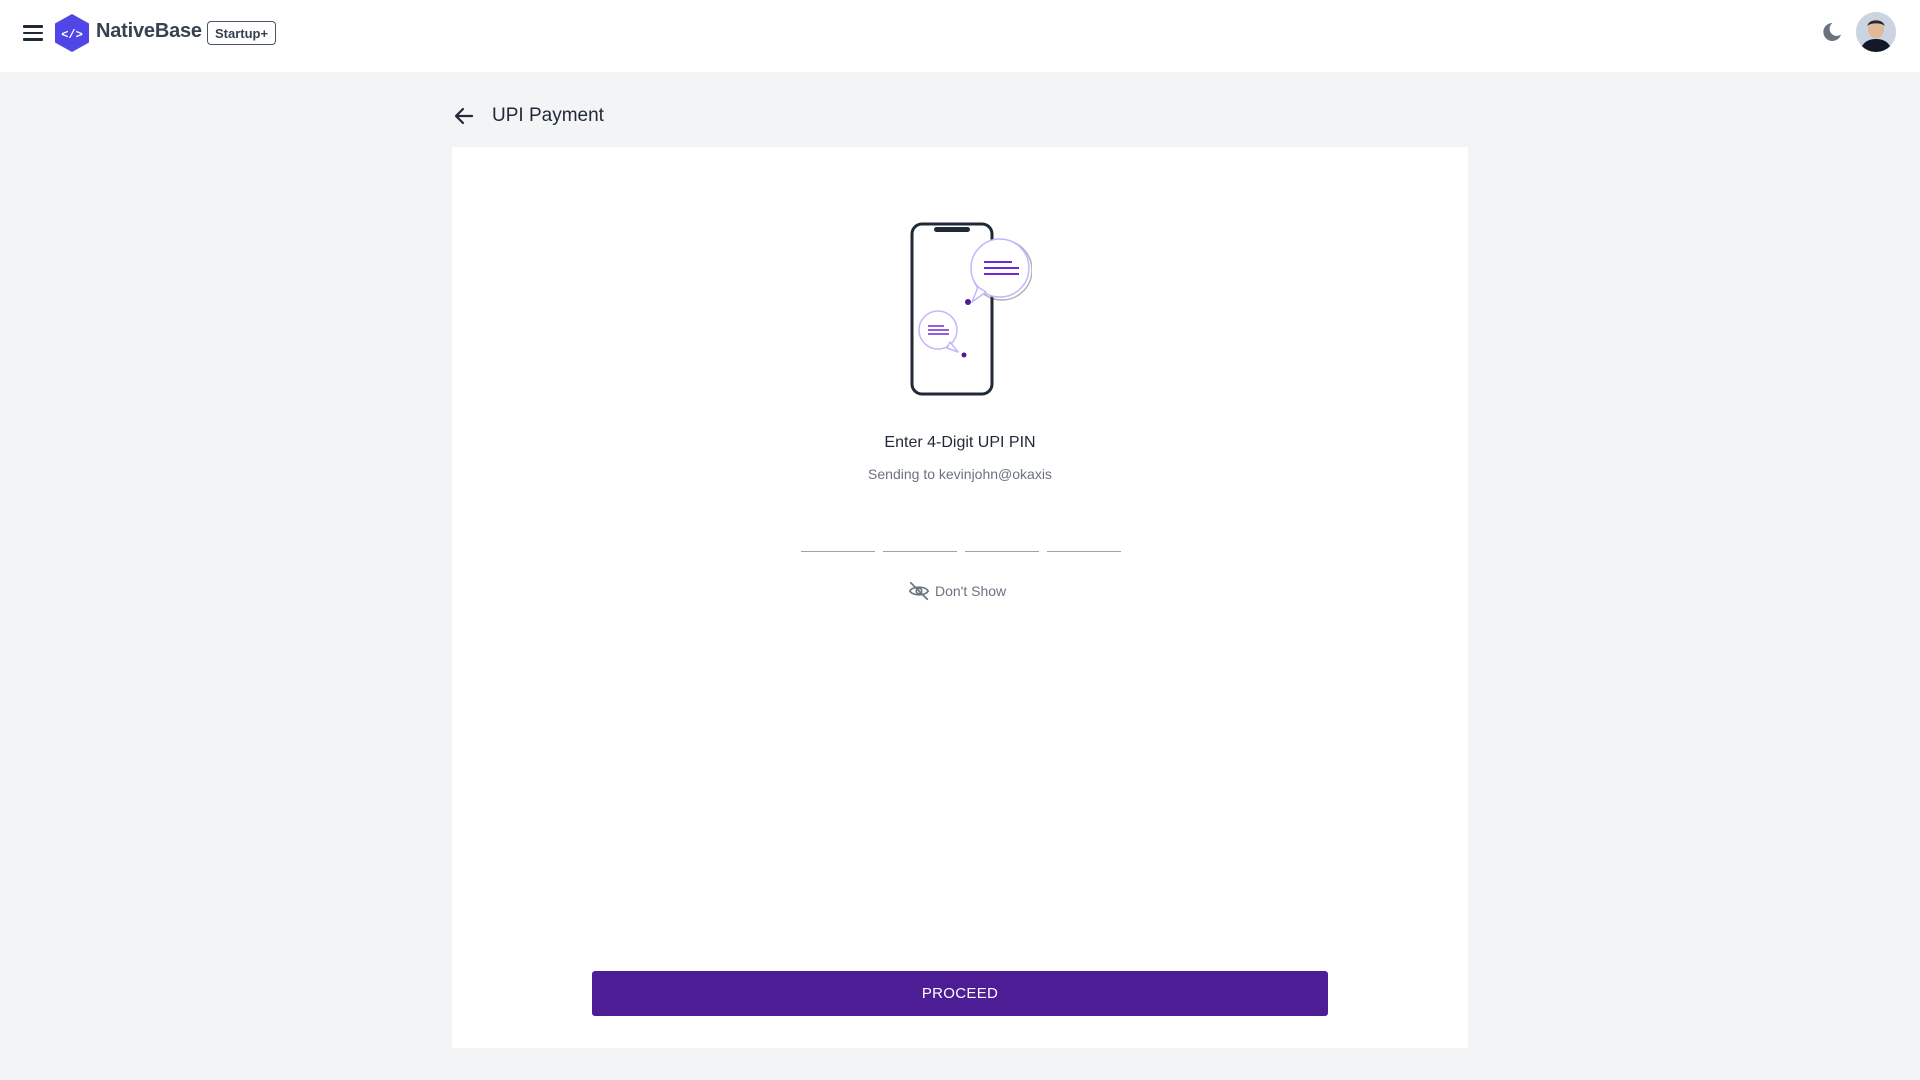  What do you see at coordinates (242, 33) in the screenshot?
I see `plan-badge: Startup+` at bounding box center [242, 33].